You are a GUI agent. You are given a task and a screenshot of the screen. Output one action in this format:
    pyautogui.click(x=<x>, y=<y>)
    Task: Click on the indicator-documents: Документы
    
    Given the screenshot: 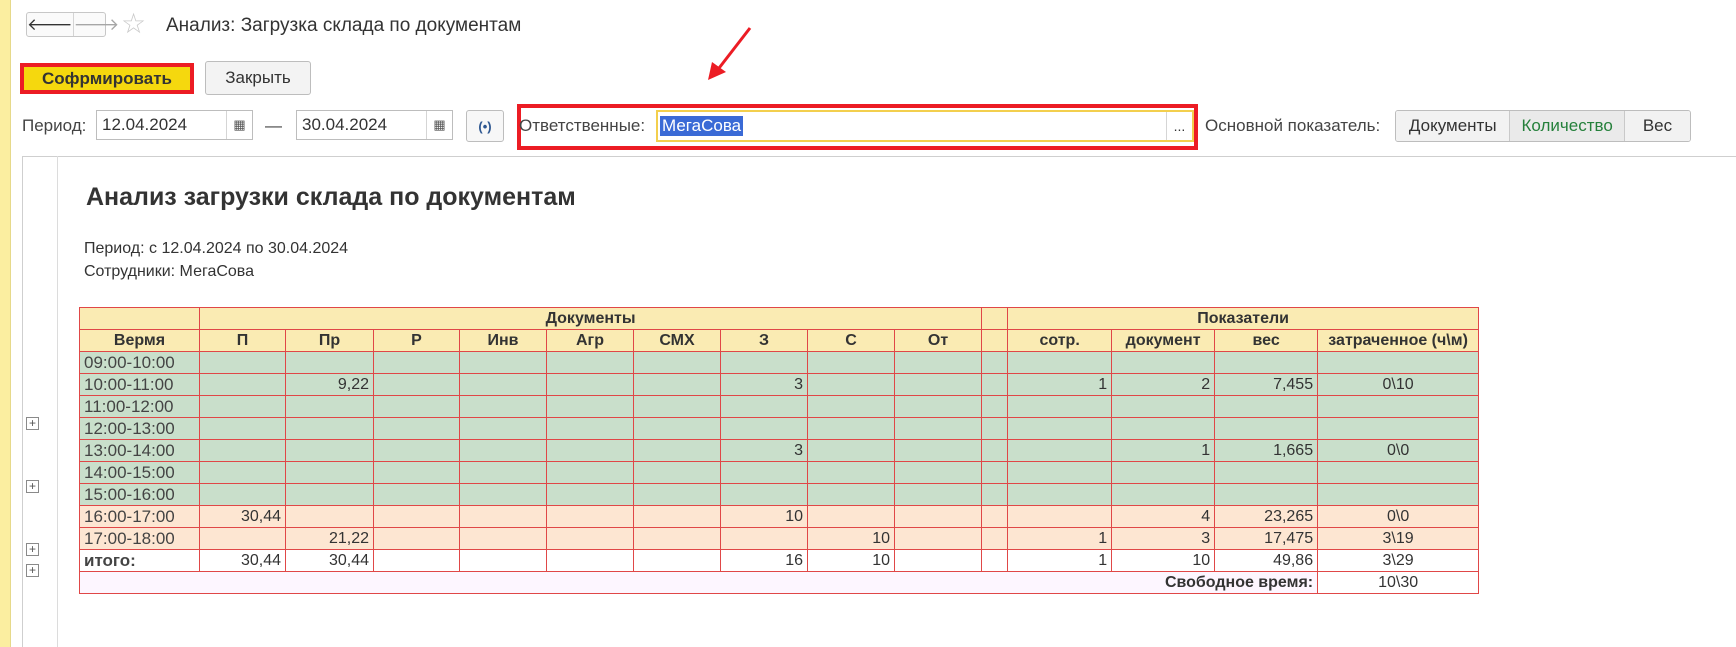 What is the action you would take?
    pyautogui.click(x=1453, y=126)
    